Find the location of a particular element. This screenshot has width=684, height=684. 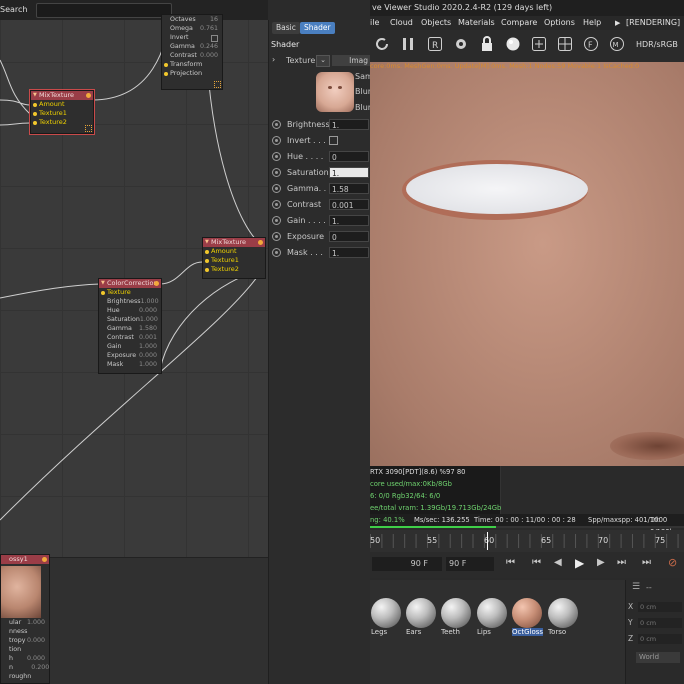

stat-vram: ee/total vram: 1.39Gb/19.713Gb/24Gb is located at coordinates (436, 508).